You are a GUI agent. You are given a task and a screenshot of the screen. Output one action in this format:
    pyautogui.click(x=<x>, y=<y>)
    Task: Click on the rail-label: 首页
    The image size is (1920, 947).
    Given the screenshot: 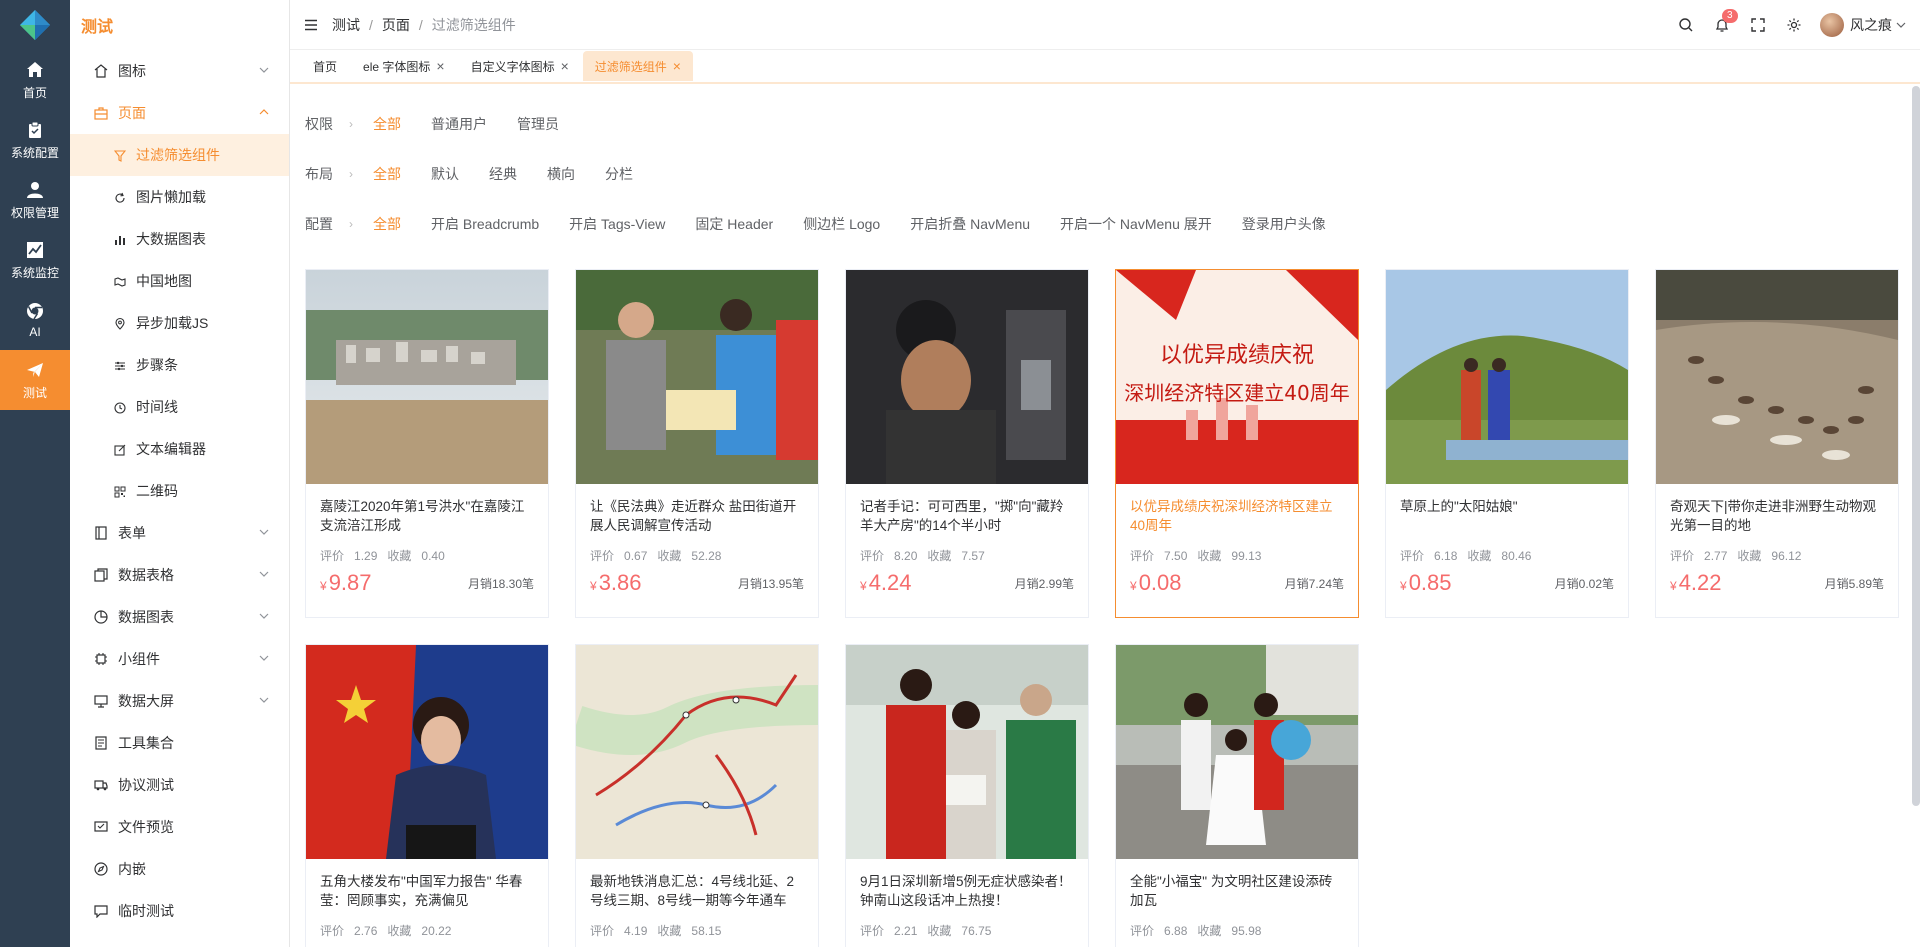 What is the action you would take?
    pyautogui.click(x=34, y=92)
    